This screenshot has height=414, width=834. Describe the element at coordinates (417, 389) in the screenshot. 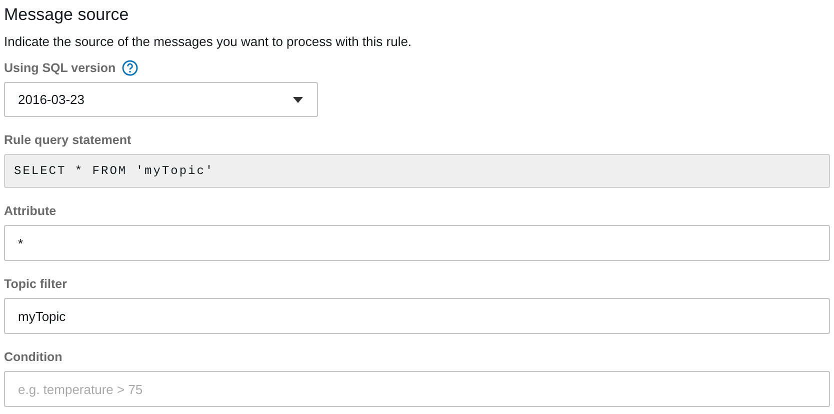

I see `input-field: e.g. temperature > 75` at that location.